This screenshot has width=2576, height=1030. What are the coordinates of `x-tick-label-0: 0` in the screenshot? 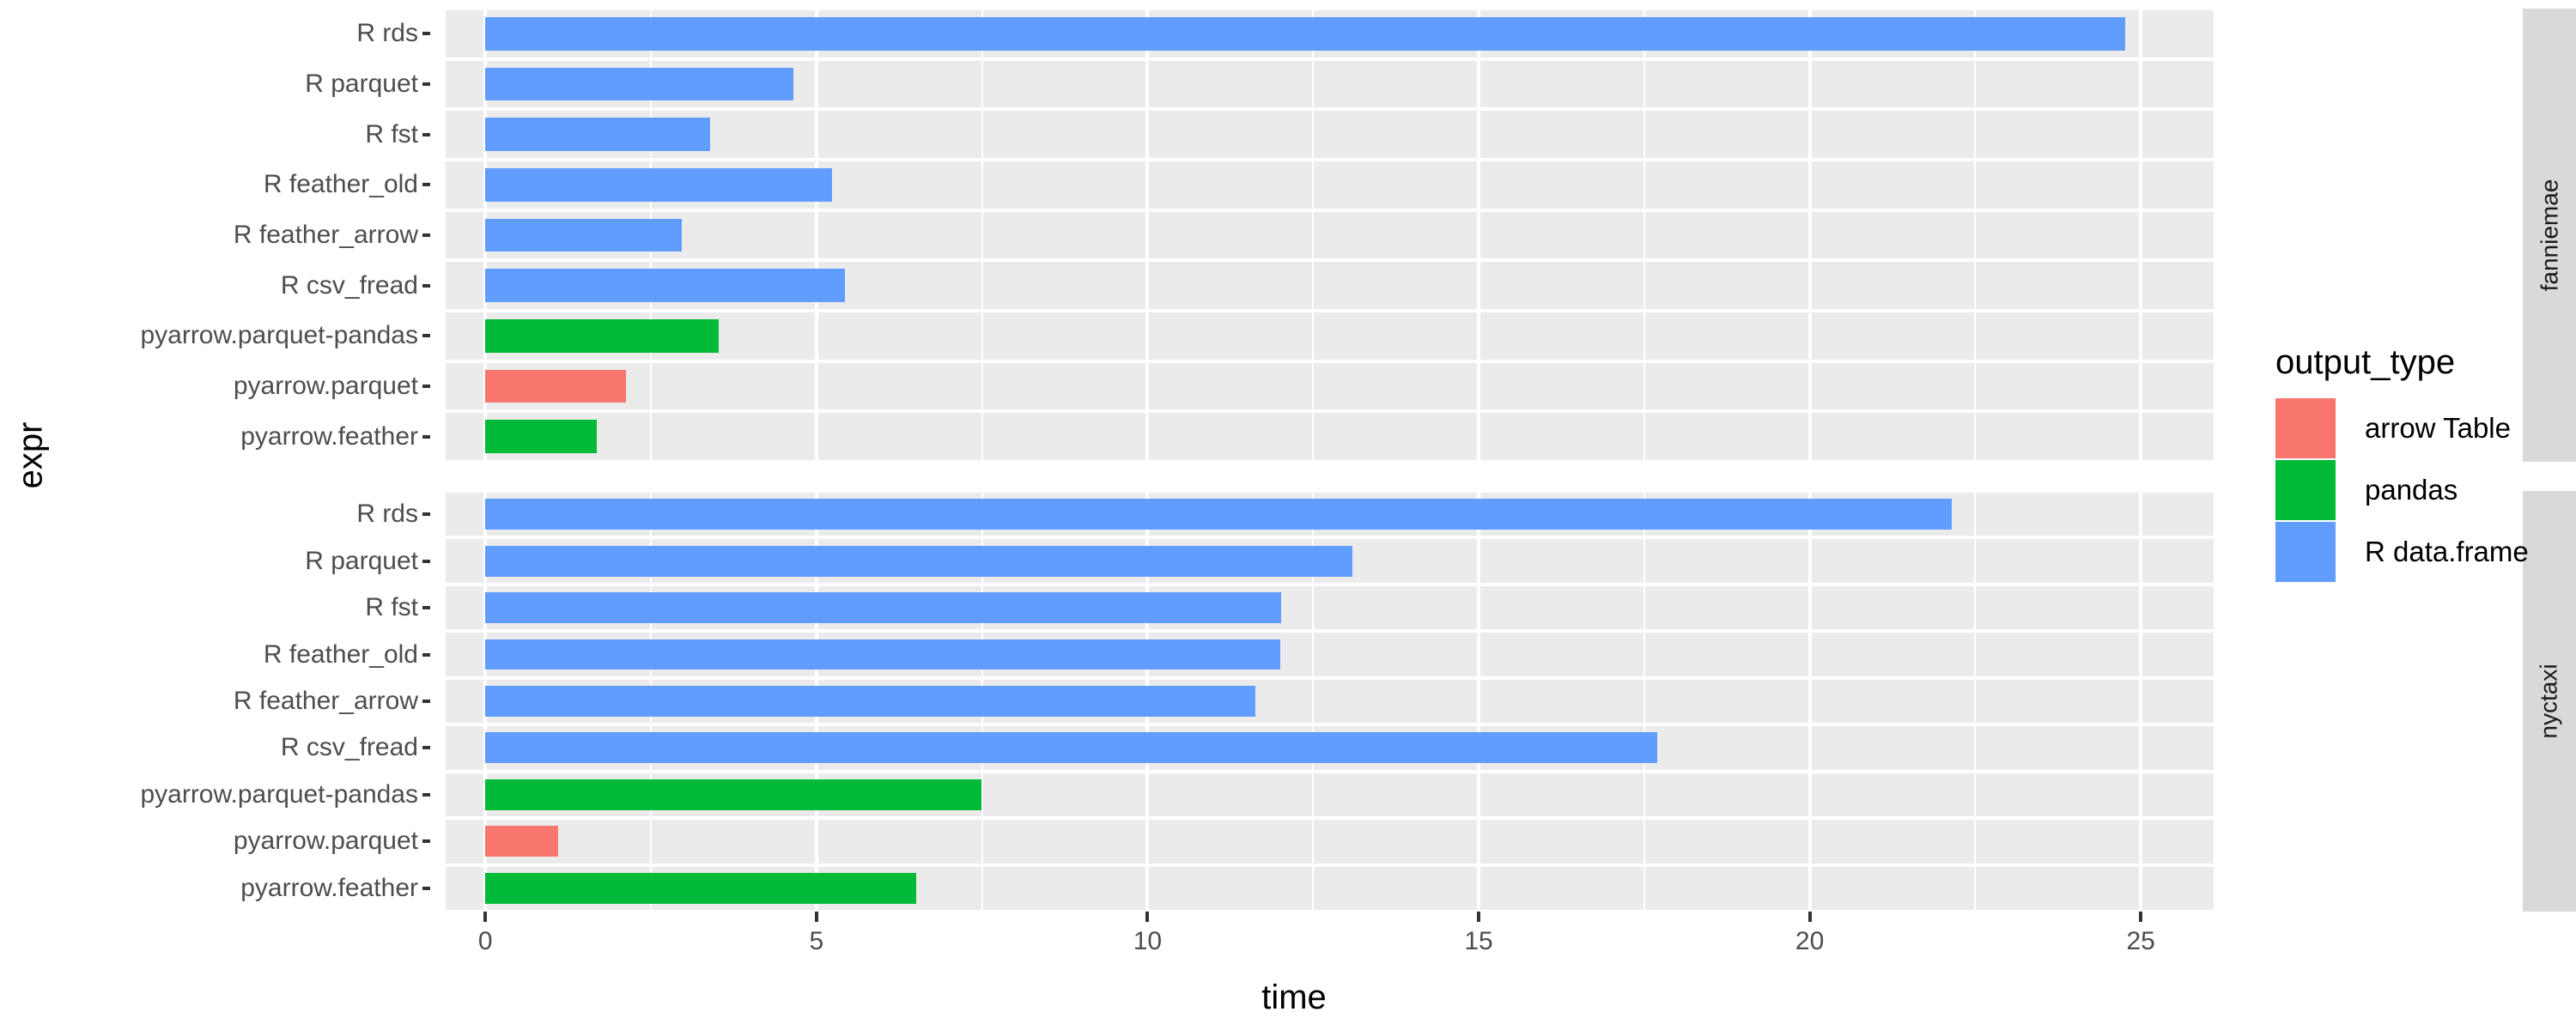 It's located at (485, 941).